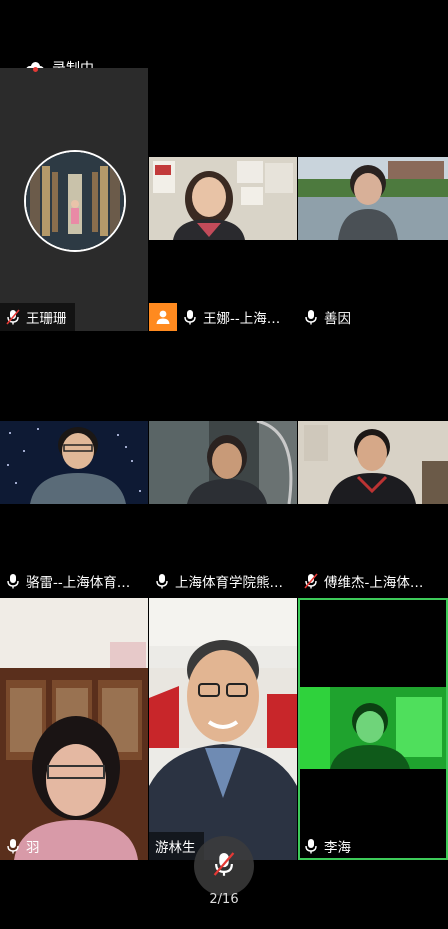 This screenshot has height=929, width=448. Describe the element at coordinates (33, 848) in the screenshot. I see `participant-name: 羽` at that location.